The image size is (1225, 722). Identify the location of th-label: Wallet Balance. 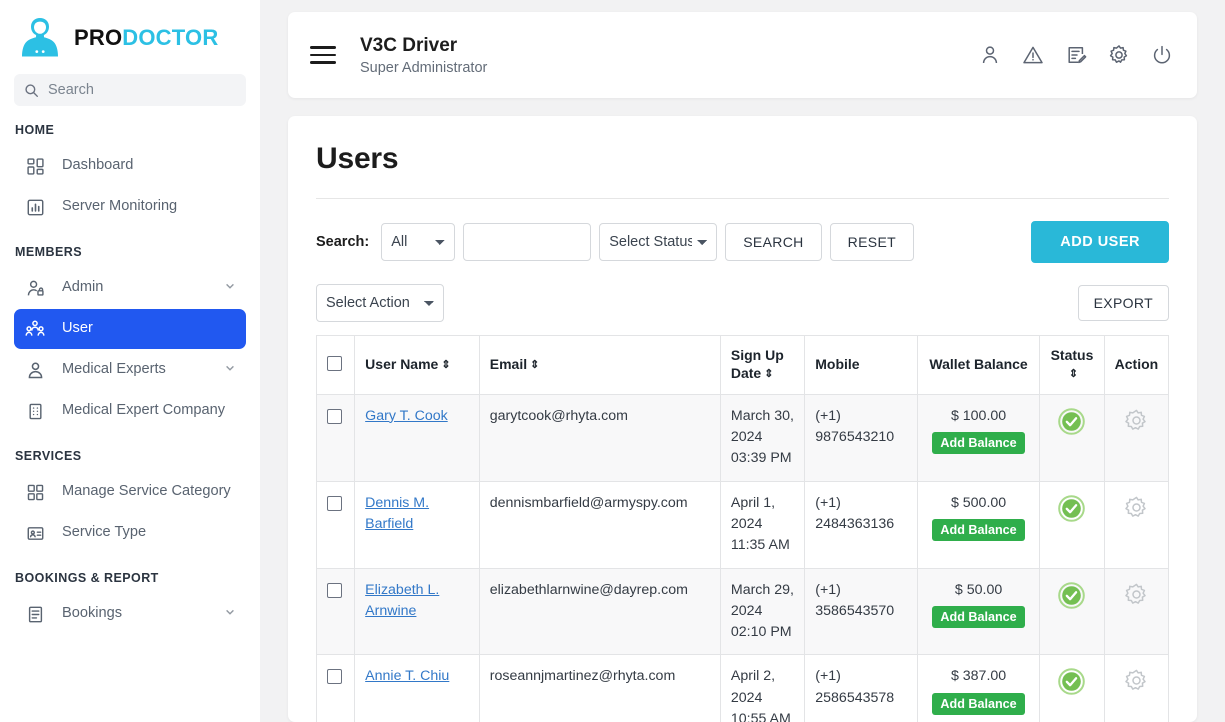
(978, 363).